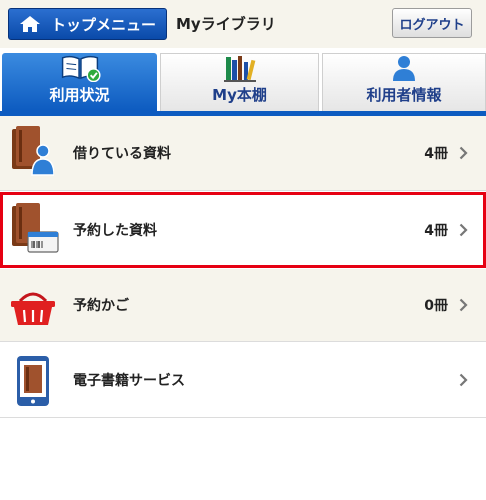  What do you see at coordinates (239, 95) in the screenshot?
I see `tab-my-bookshelf-label: My本棚` at bounding box center [239, 95].